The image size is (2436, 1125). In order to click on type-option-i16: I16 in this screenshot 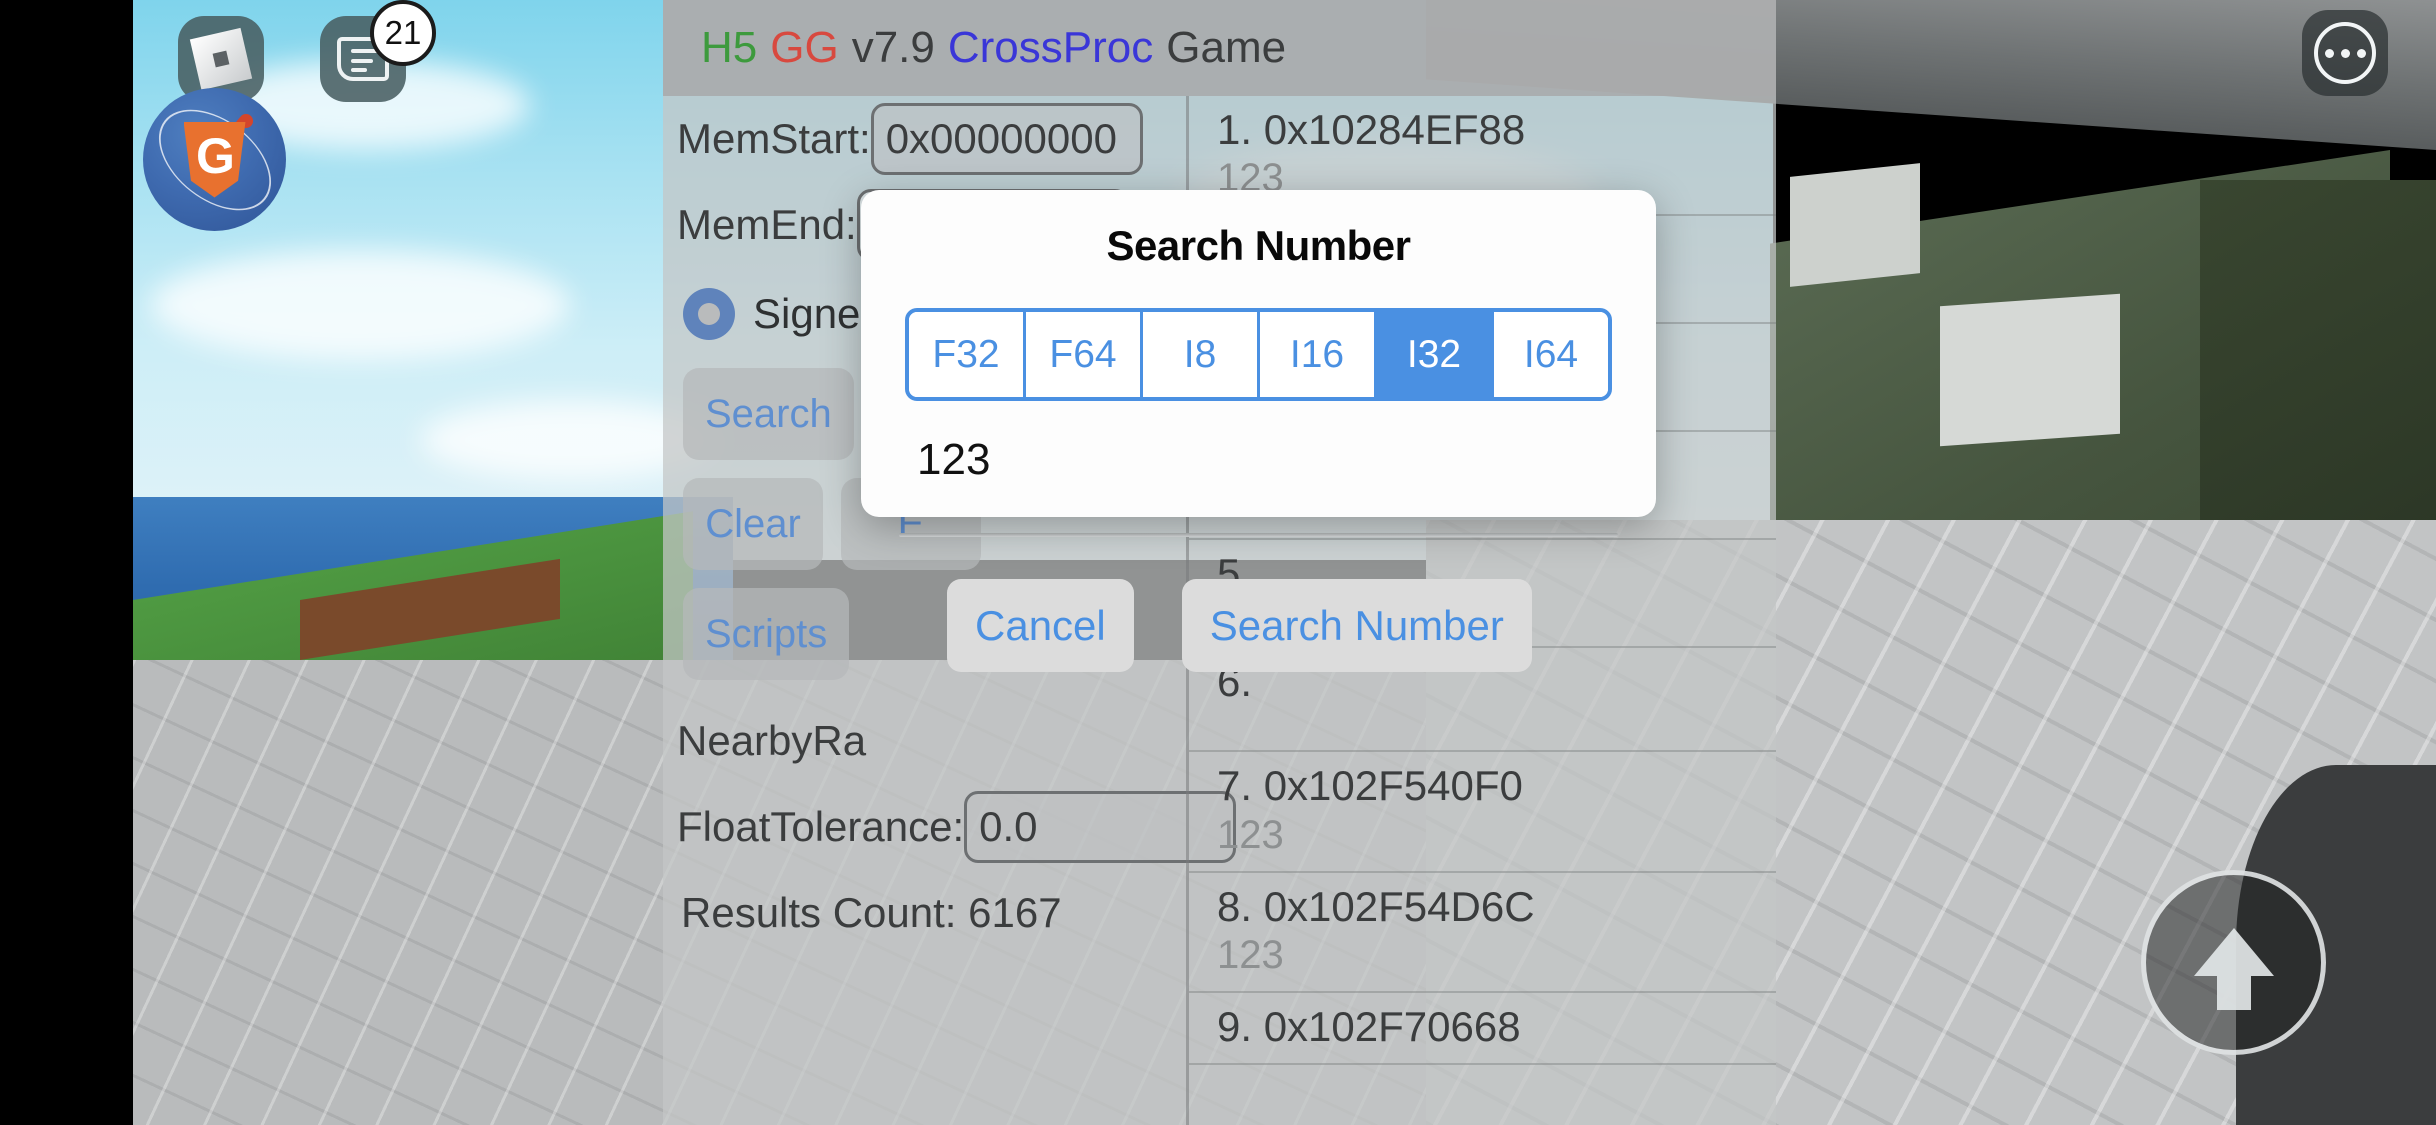, I will do `click(1318, 354)`.